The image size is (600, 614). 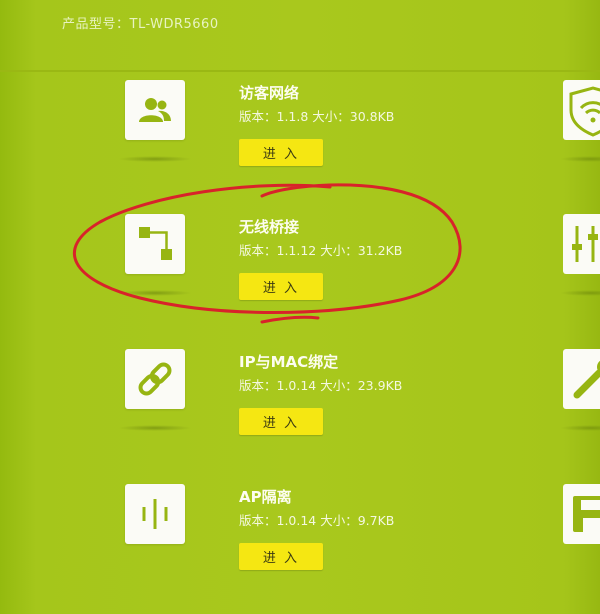 What do you see at coordinates (581, 514) in the screenshot?
I see `save-icon` at bounding box center [581, 514].